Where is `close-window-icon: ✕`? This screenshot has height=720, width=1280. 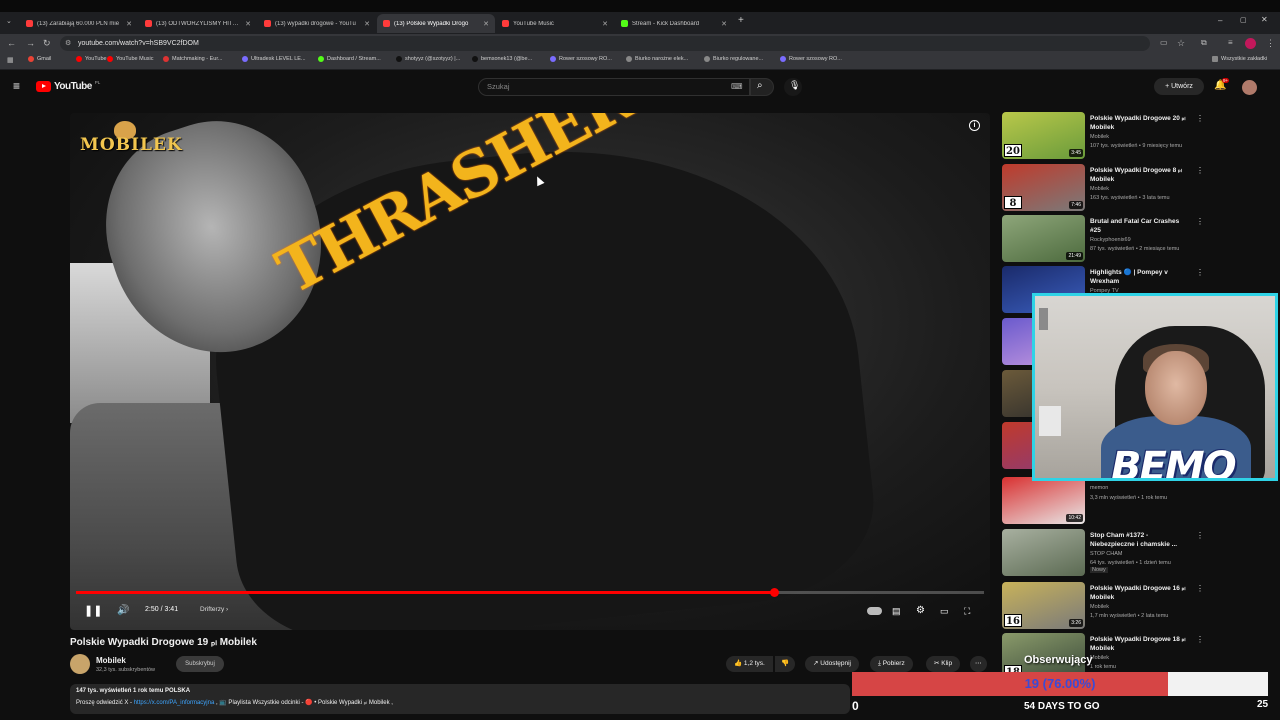 close-window-icon: ✕ is located at coordinates (1264, 19).